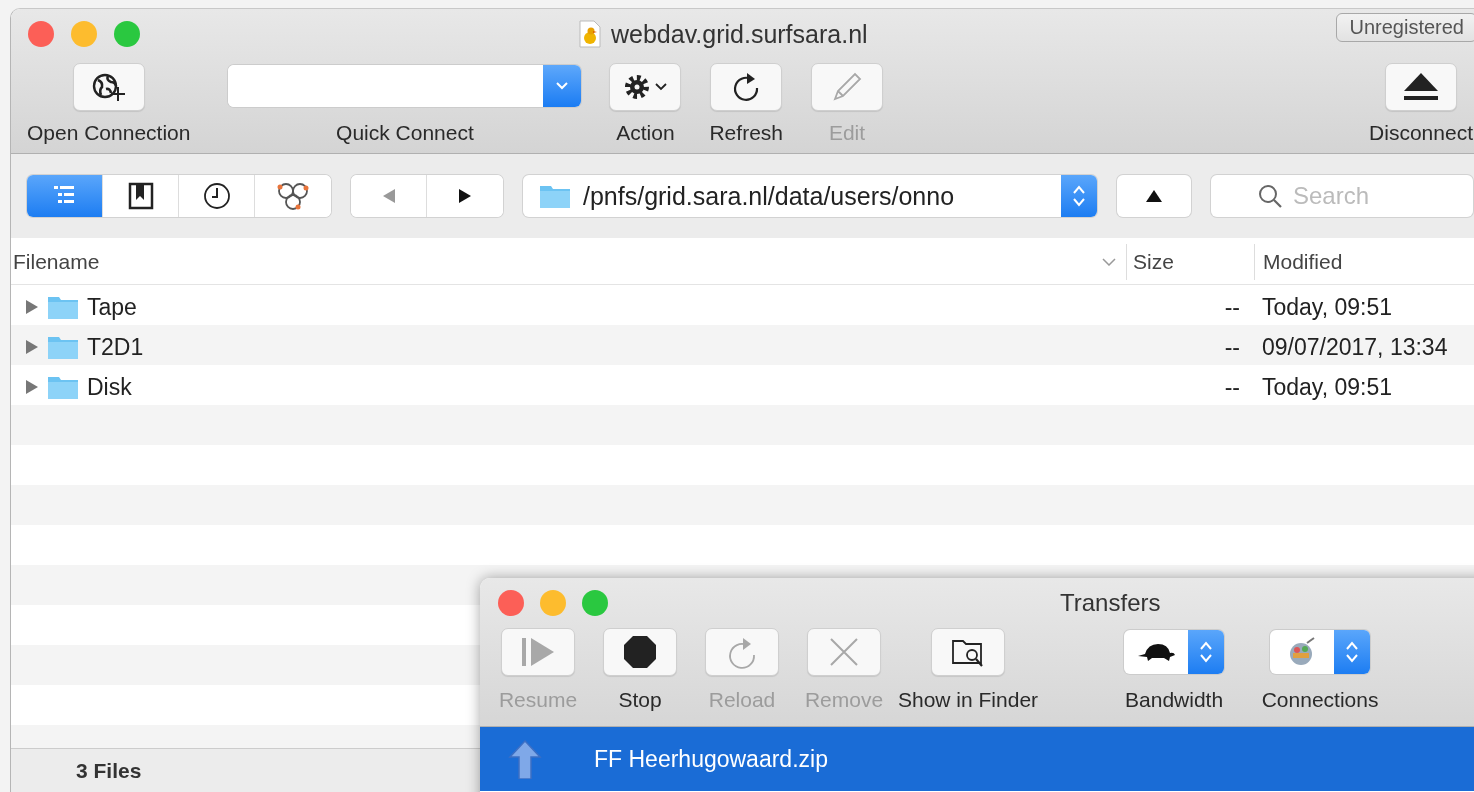 This screenshot has width=1474, height=792. Describe the element at coordinates (847, 87) in the screenshot. I see `pencil-icon` at that location.